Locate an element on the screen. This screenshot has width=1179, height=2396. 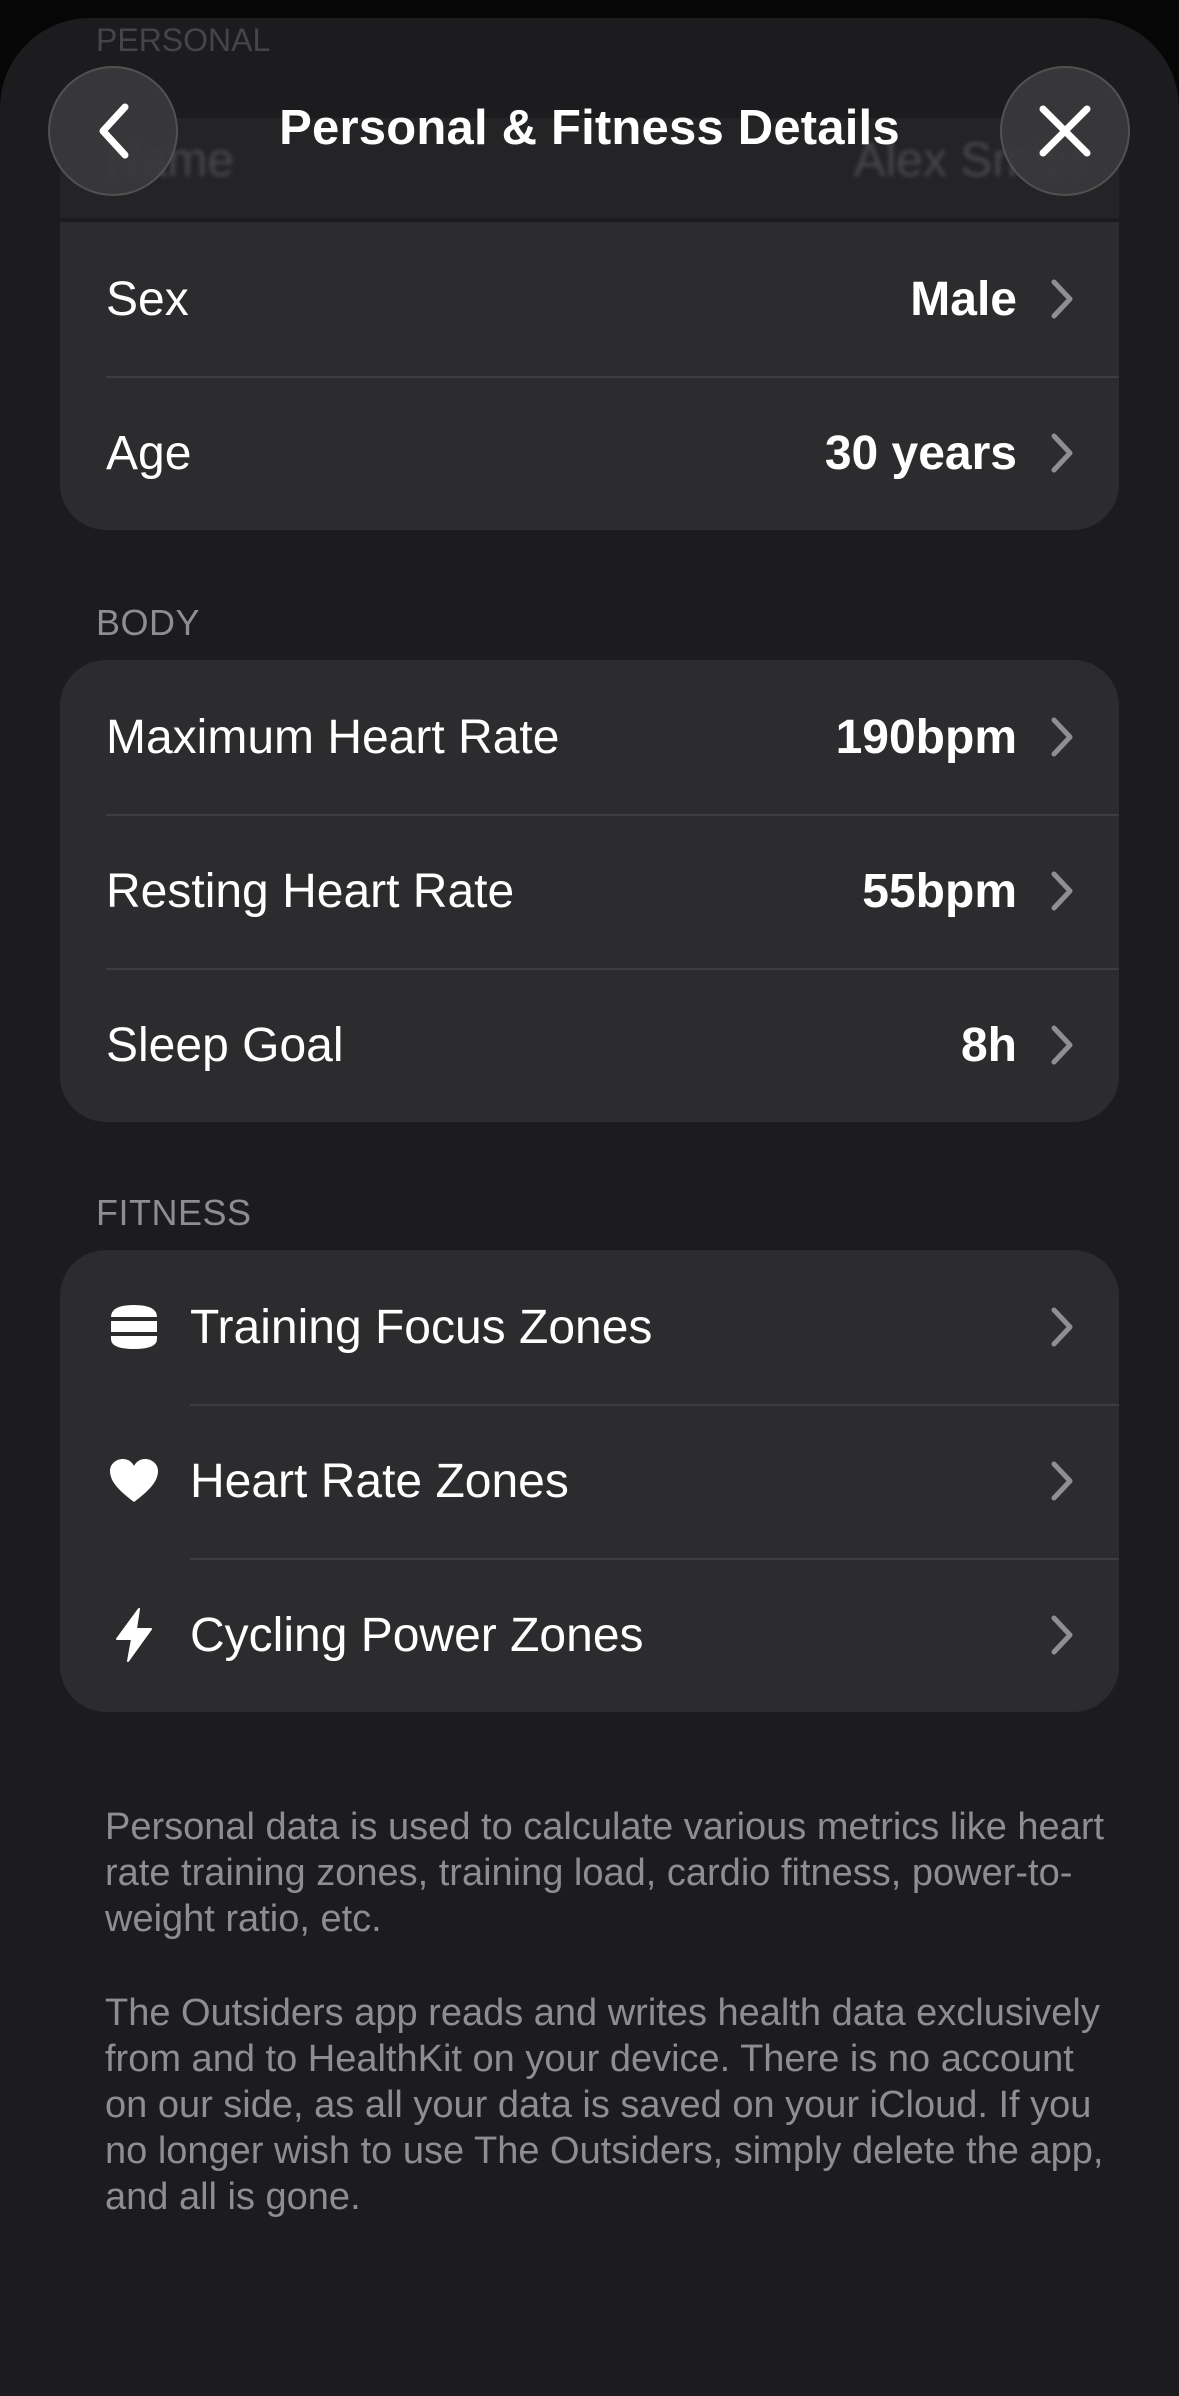
sex-label: Sex is located at coordinates (147, 299).